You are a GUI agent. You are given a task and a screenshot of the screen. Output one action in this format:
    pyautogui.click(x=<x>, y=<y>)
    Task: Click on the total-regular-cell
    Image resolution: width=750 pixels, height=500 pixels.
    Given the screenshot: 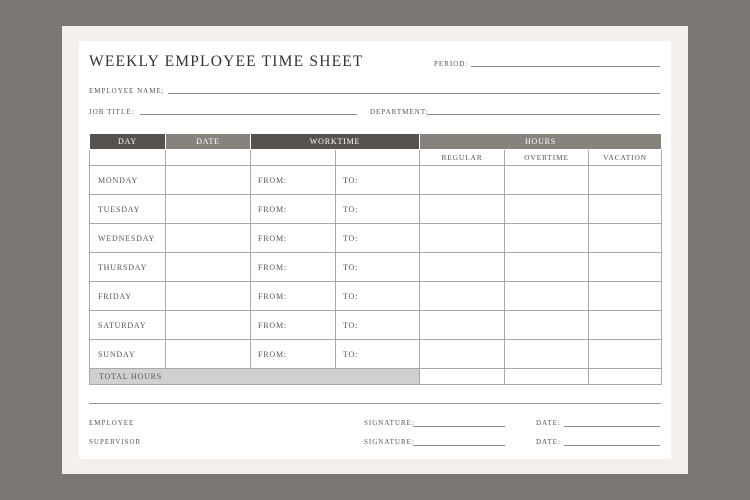 What is the action you would take?
    pyautogui.click(x=462, y=376)
    